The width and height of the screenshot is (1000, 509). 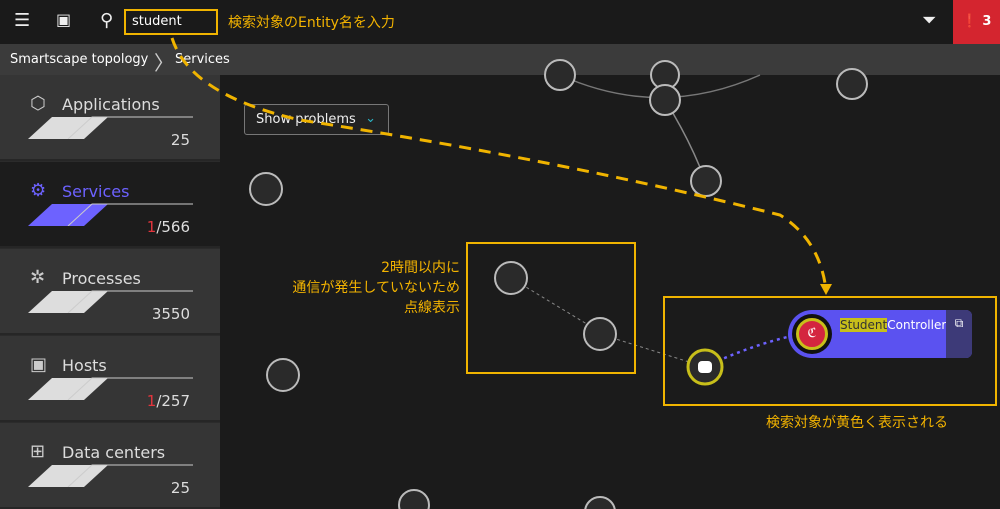 I want to click on annotation-yellow: 検索対象が黄色く表示される, so click(x=857, y=423).